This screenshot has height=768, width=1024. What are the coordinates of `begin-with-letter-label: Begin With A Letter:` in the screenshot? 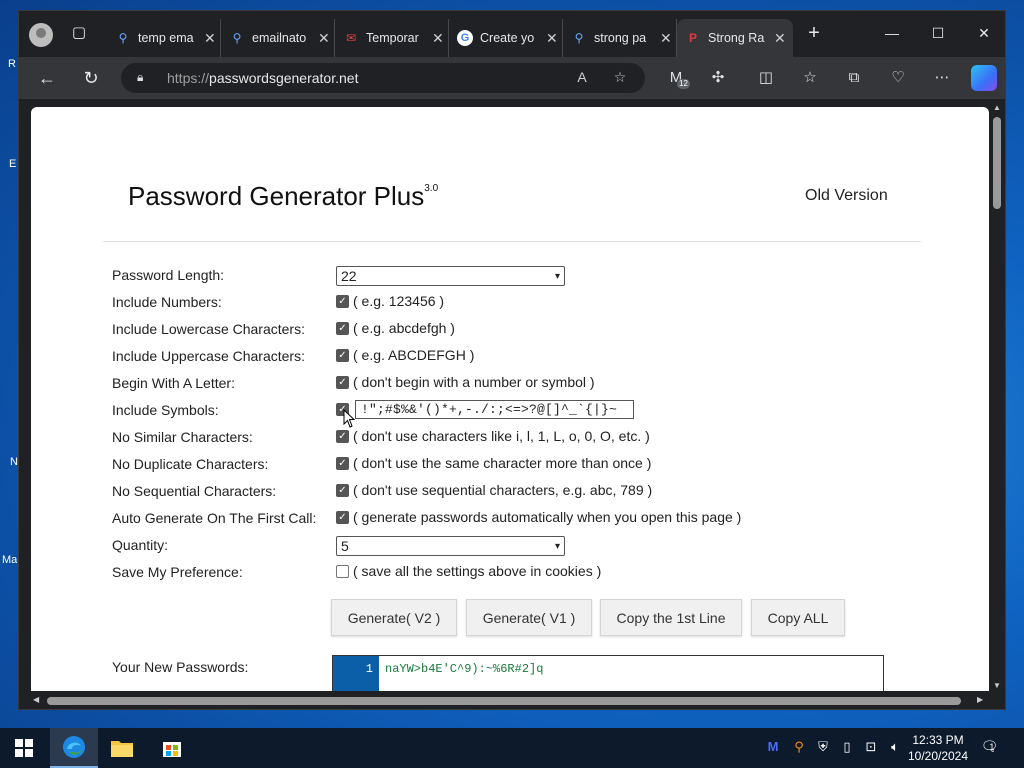 It's located at (173, 383).